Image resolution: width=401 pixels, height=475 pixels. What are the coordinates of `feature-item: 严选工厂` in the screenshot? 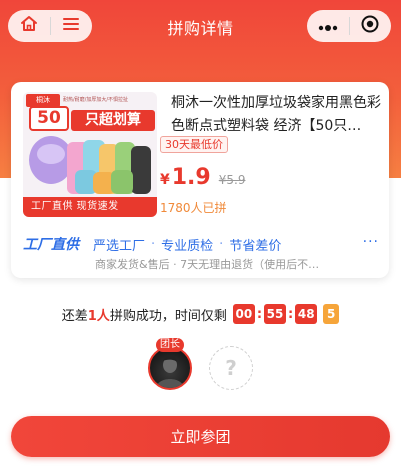 It's located at (119, 246).